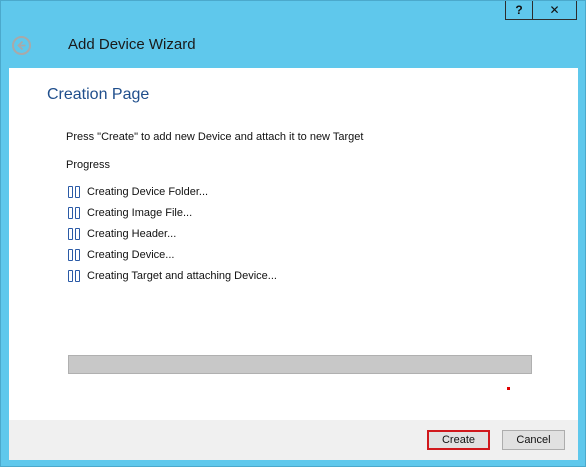 The width and height of the screenshot is (586, 467). I want to click on titlebar-buttons: ? ✕, so click(541, 11).